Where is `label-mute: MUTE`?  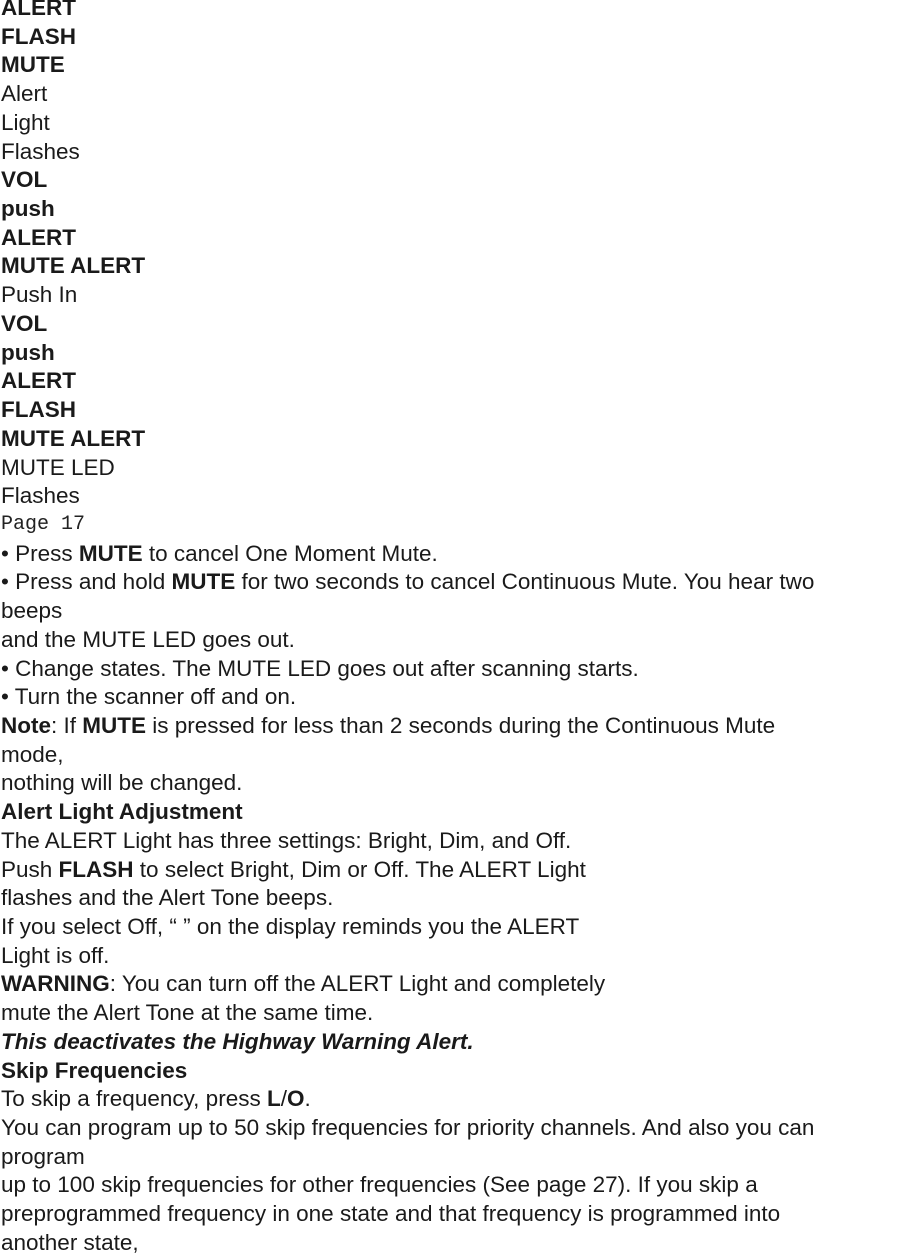 label-mute: MUTE is located at coordinates (33, 65).